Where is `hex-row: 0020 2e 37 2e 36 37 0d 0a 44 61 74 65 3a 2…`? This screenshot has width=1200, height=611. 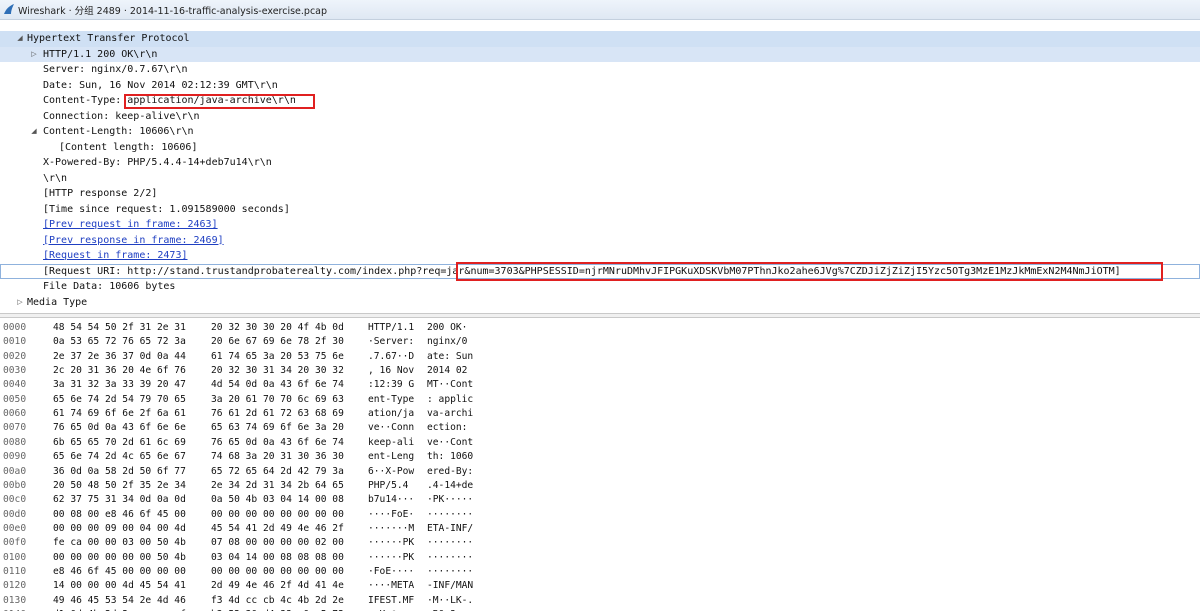 hex-row: 0020 2e 37 2e 36 37 0d 0a 44 61 74 65 3a 2… is located at coordinates (600, 356).